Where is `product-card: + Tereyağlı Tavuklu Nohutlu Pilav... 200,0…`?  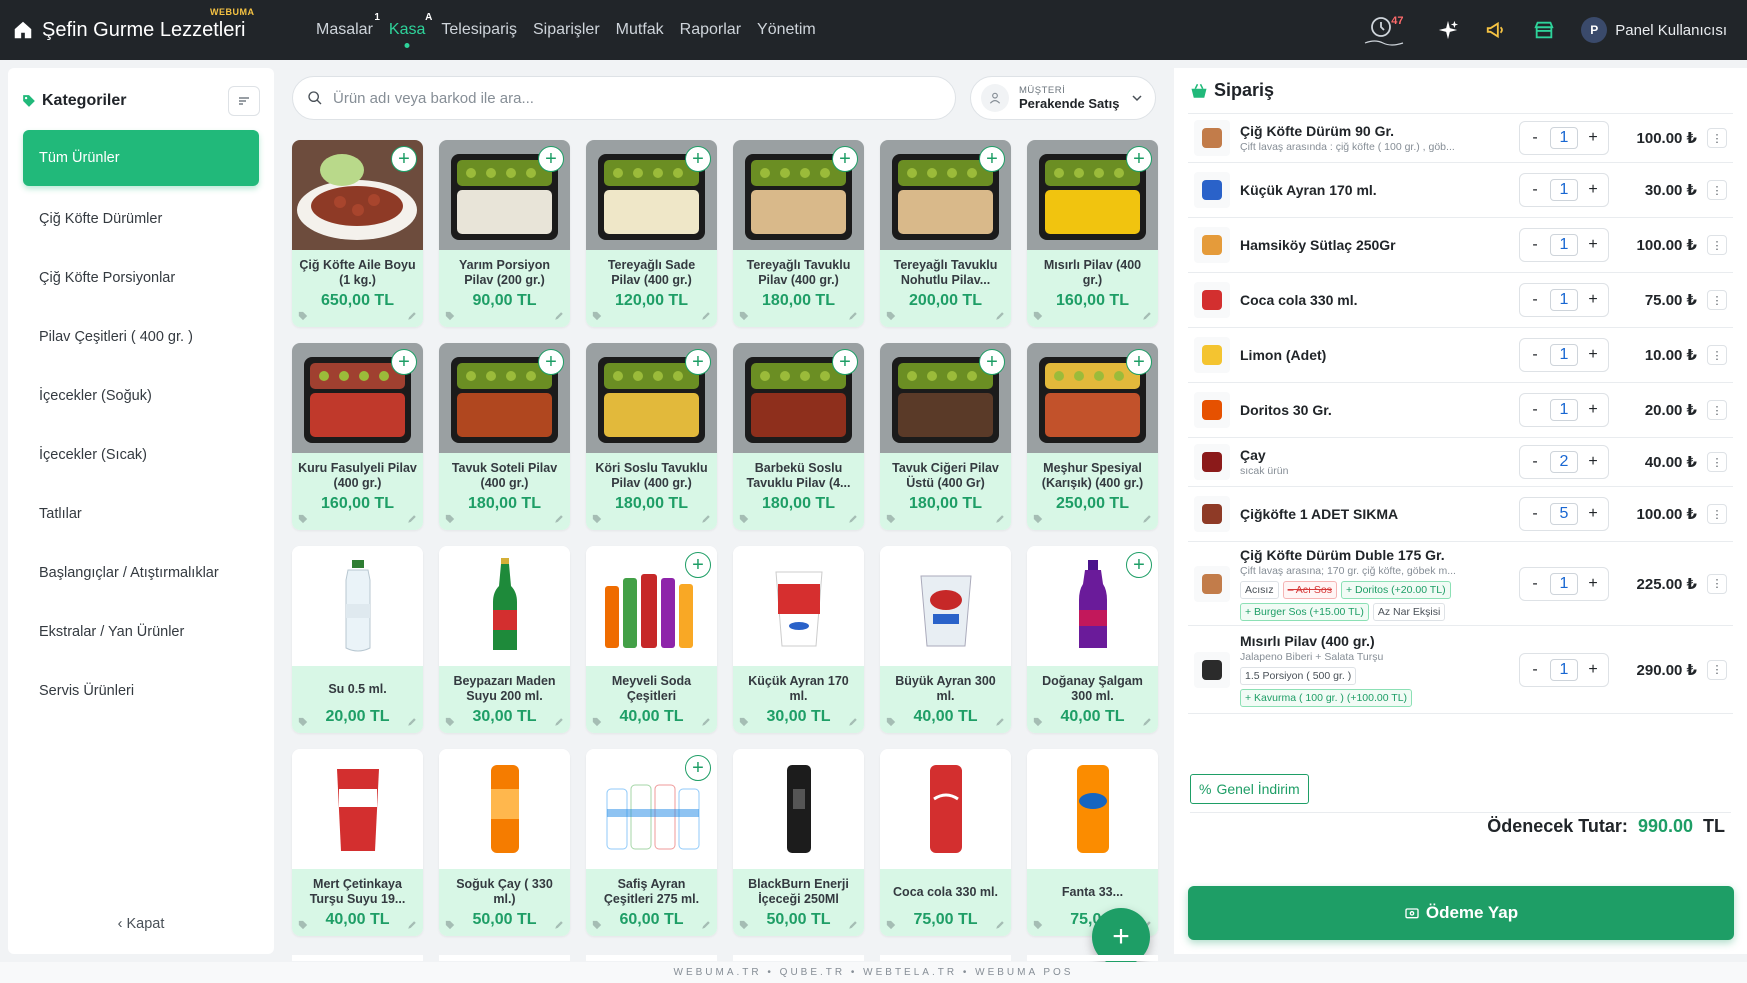
product-card: + Tereyağlı Tavuklu Nohutlu Pilav... 200,0… is located at coordinates (945, 233).